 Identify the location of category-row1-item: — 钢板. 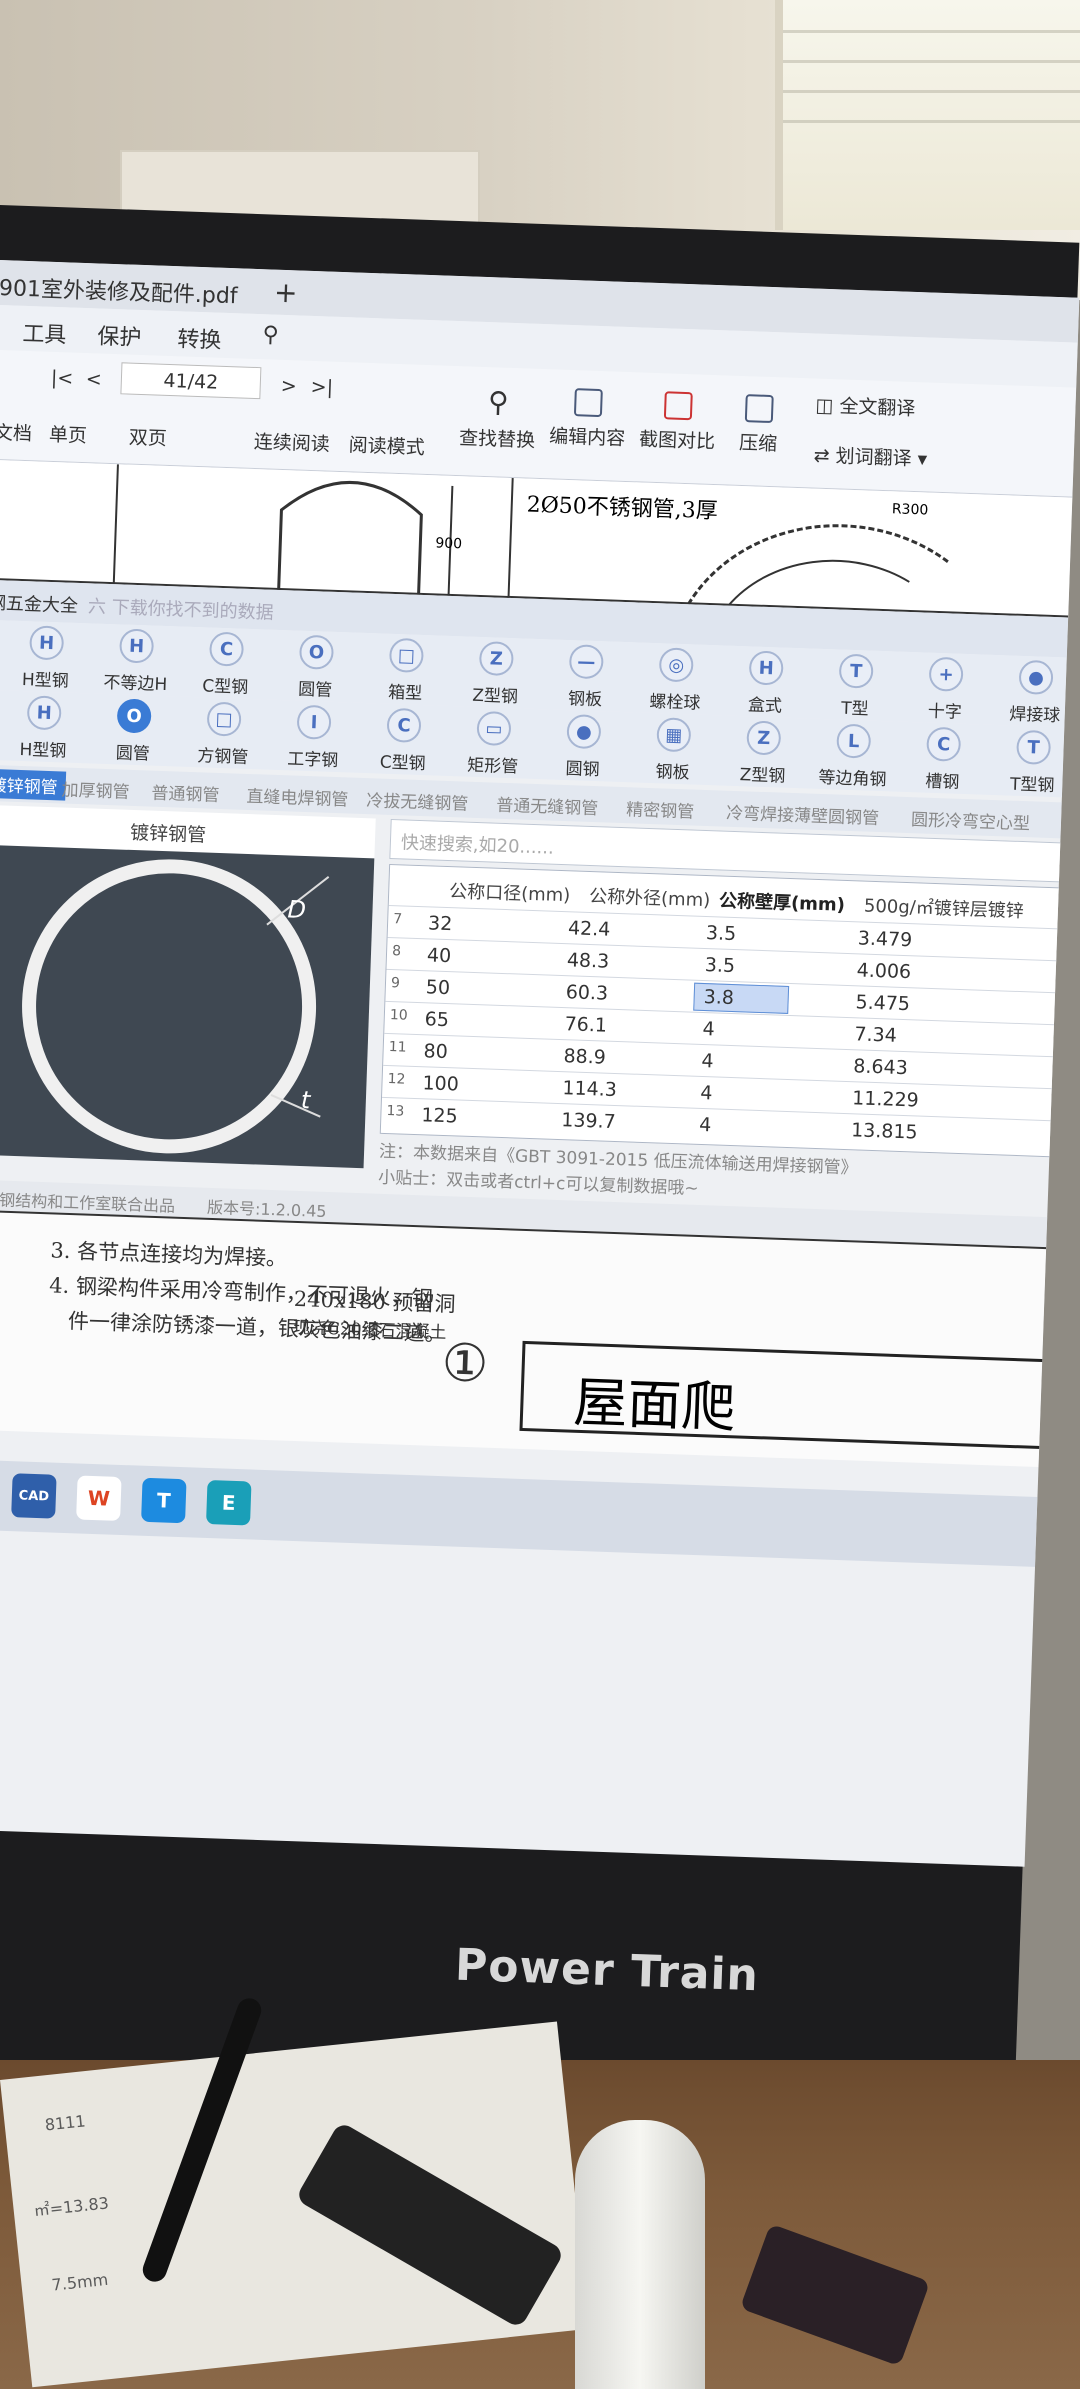
(586, 675).